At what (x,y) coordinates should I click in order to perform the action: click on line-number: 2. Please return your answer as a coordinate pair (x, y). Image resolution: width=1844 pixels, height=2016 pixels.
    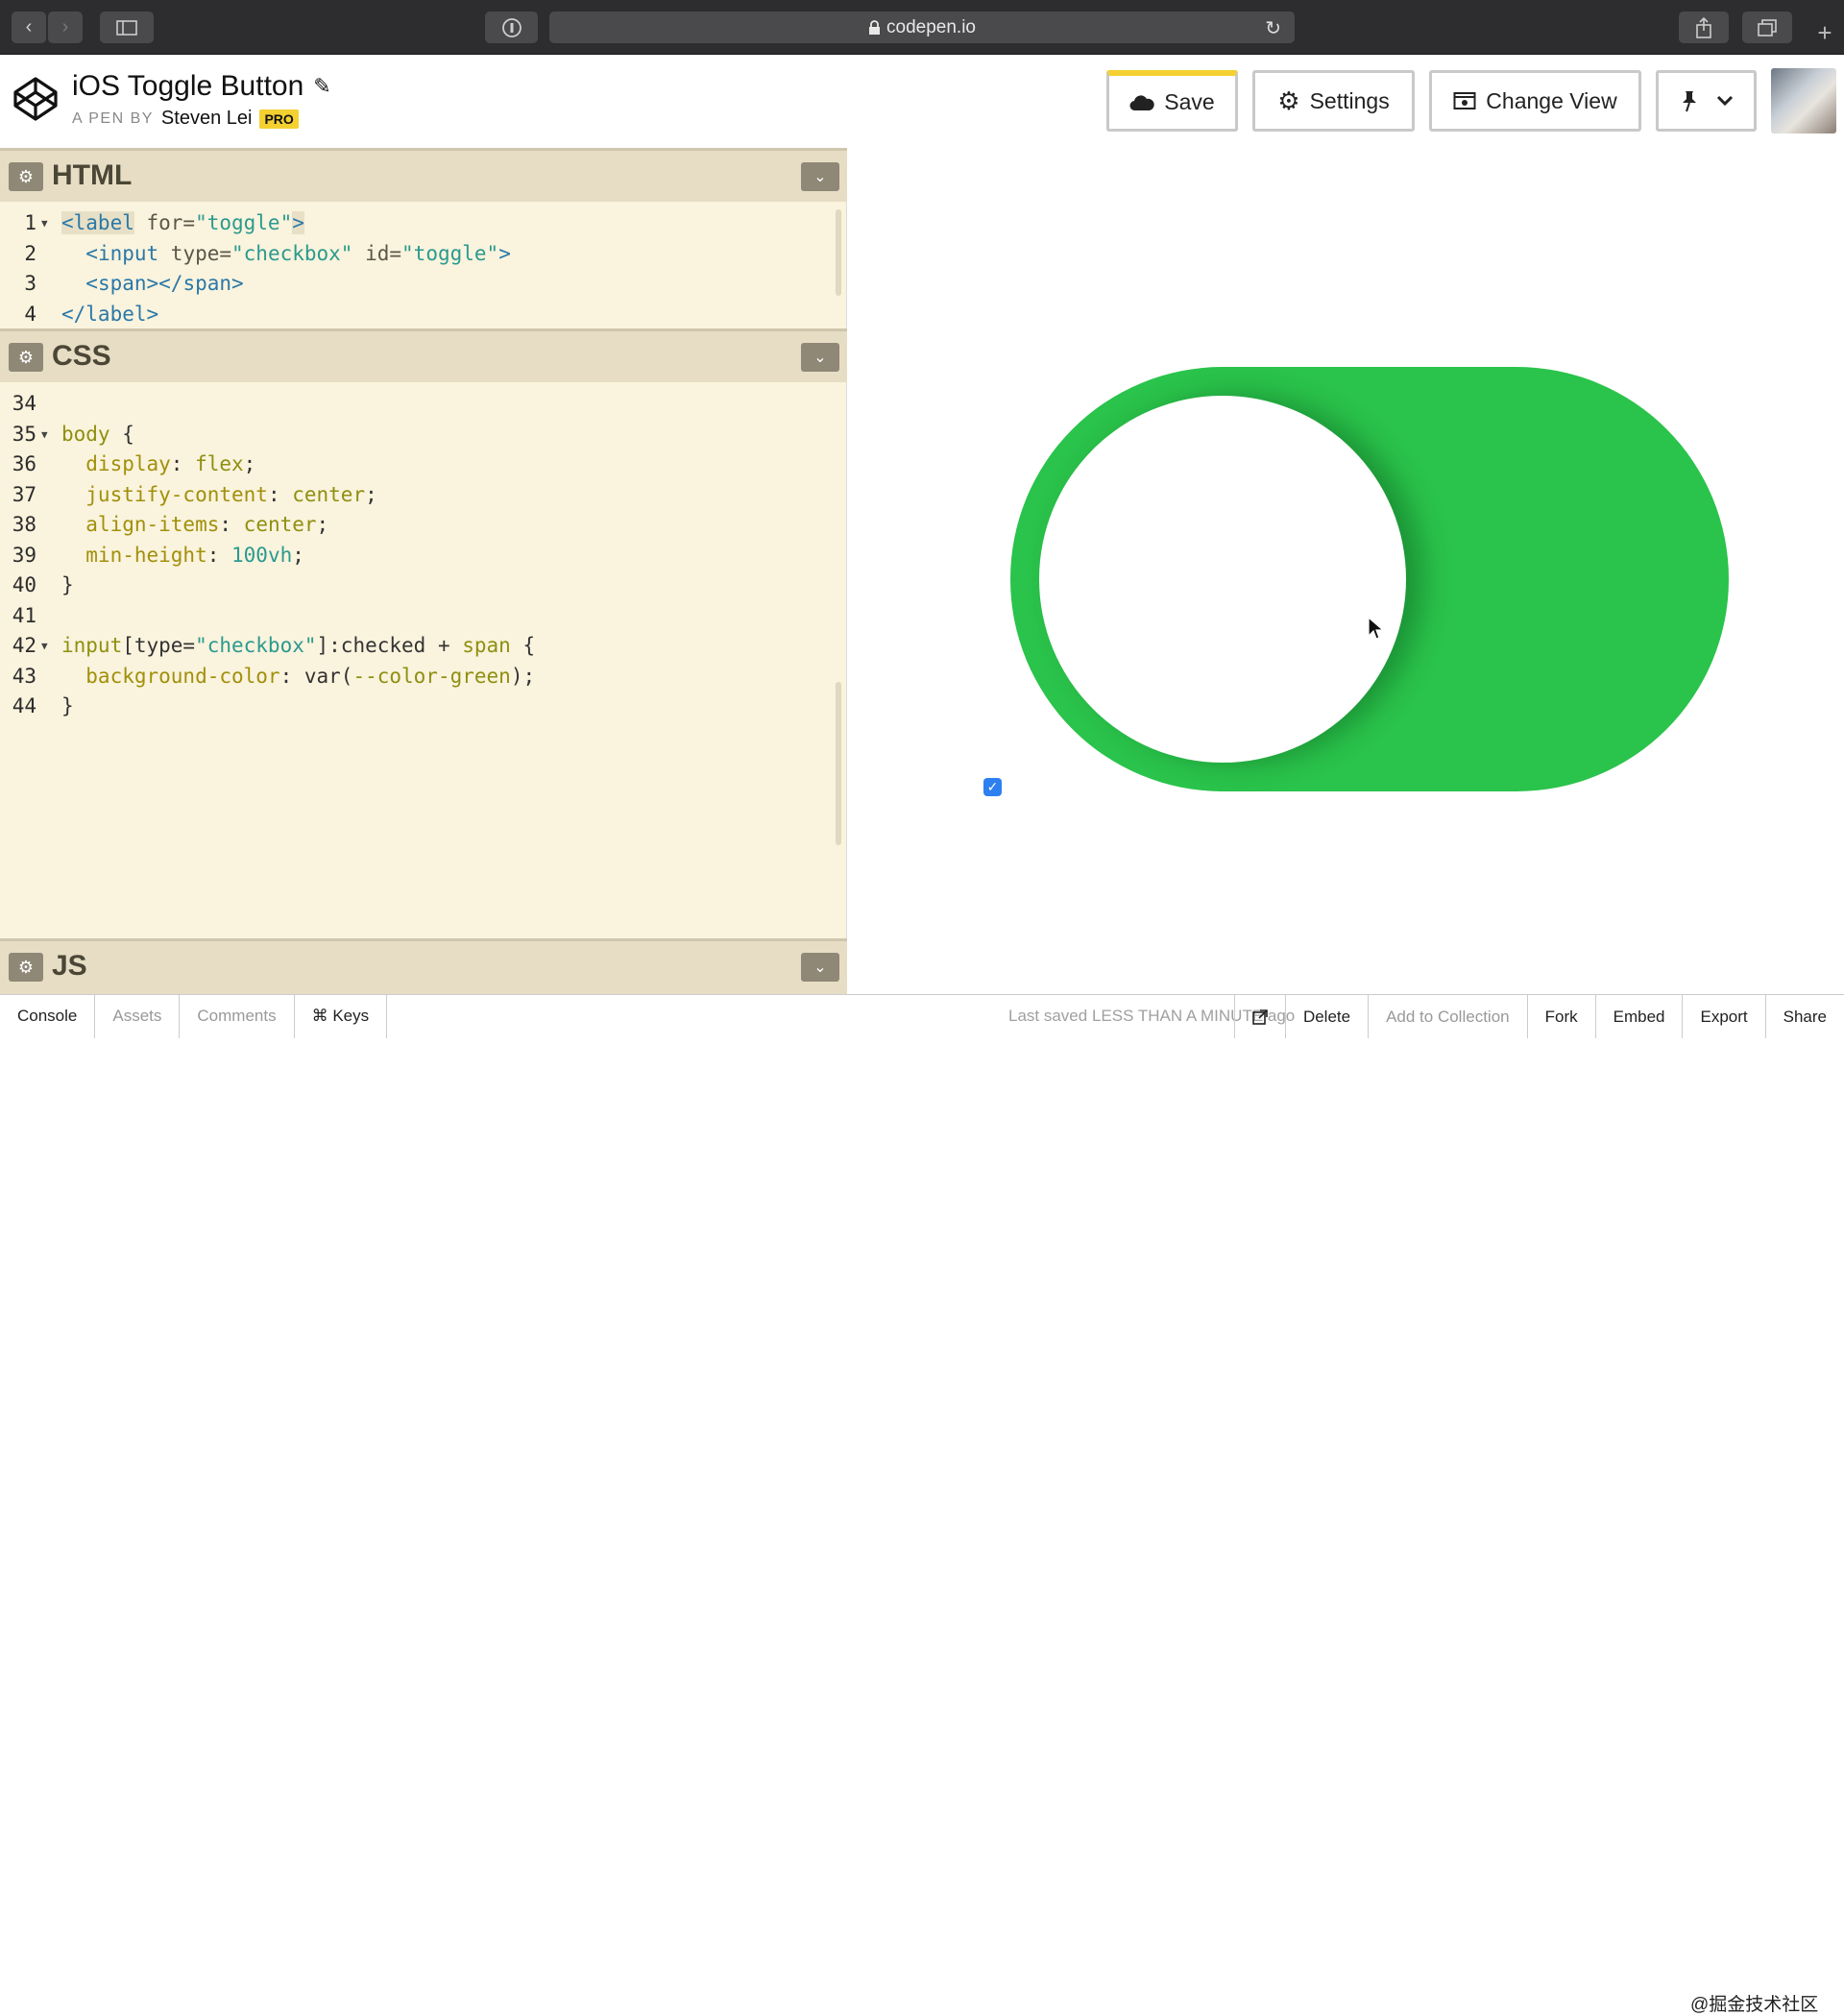
    Looking at the image, I should click on (30, 253).